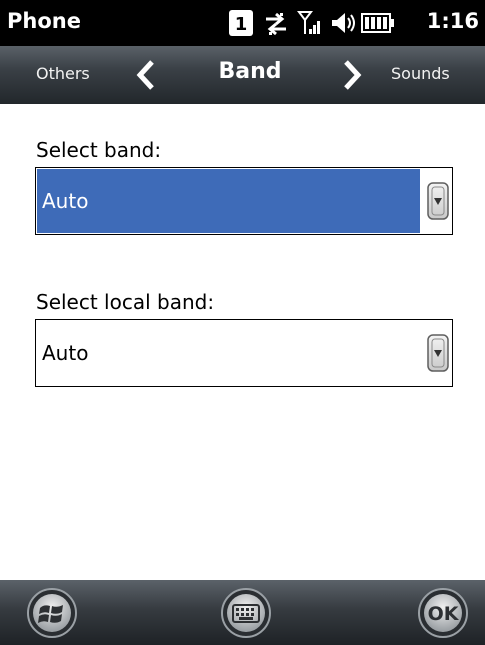 Image resolution: width=485 pixels, height=645 pixels. Describe the element at coordinates (310, 25) in the screenshot. I see `signal-strength-icon` at that location.